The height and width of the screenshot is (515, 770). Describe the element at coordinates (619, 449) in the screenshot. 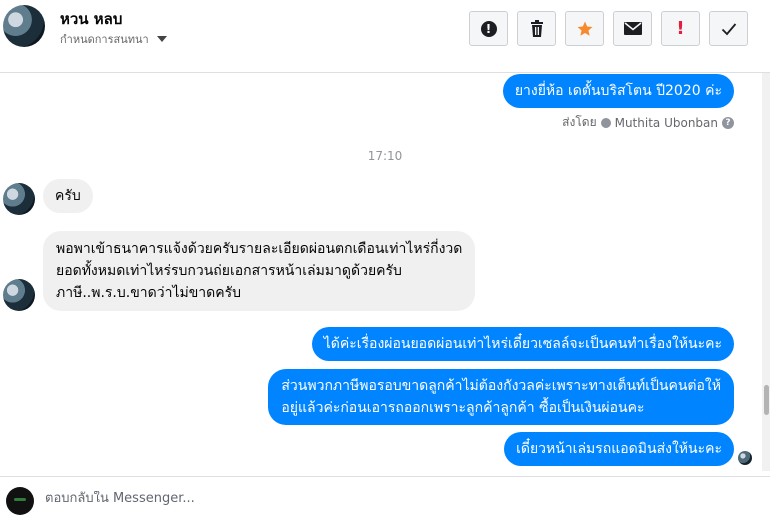

I see `message-bubble-outgoing: เดี๋ยวหน้าเล่มรถแอดมินส่งให้นะคะ` at that location.